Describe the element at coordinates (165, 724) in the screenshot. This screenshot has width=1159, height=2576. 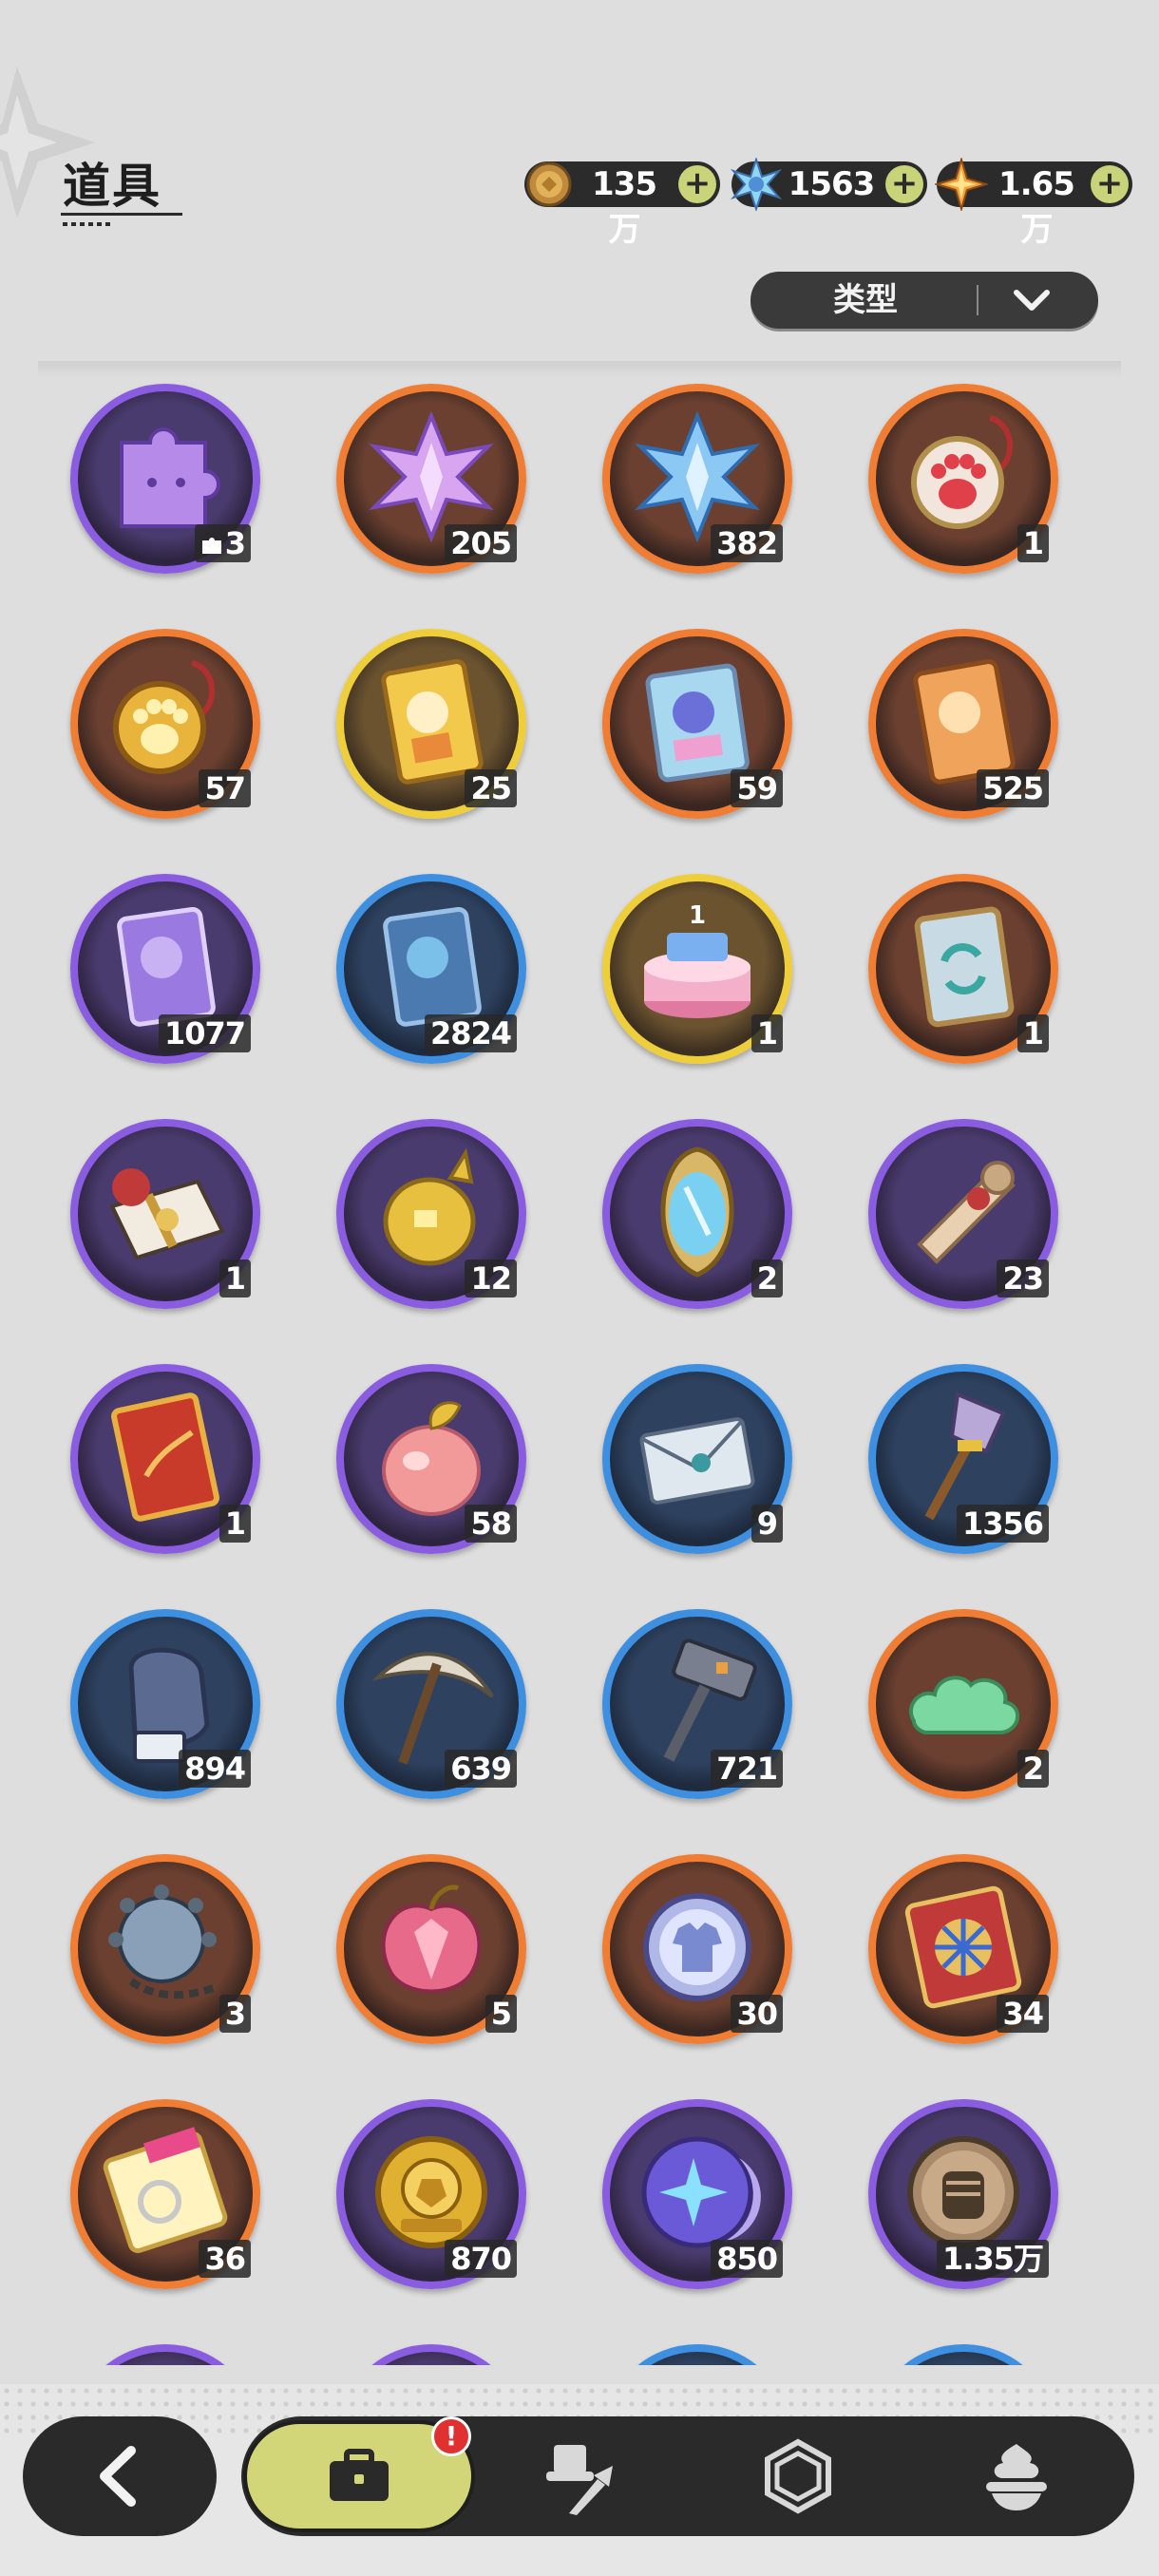
I see `gold-paw-charm-item: 57` at that location.